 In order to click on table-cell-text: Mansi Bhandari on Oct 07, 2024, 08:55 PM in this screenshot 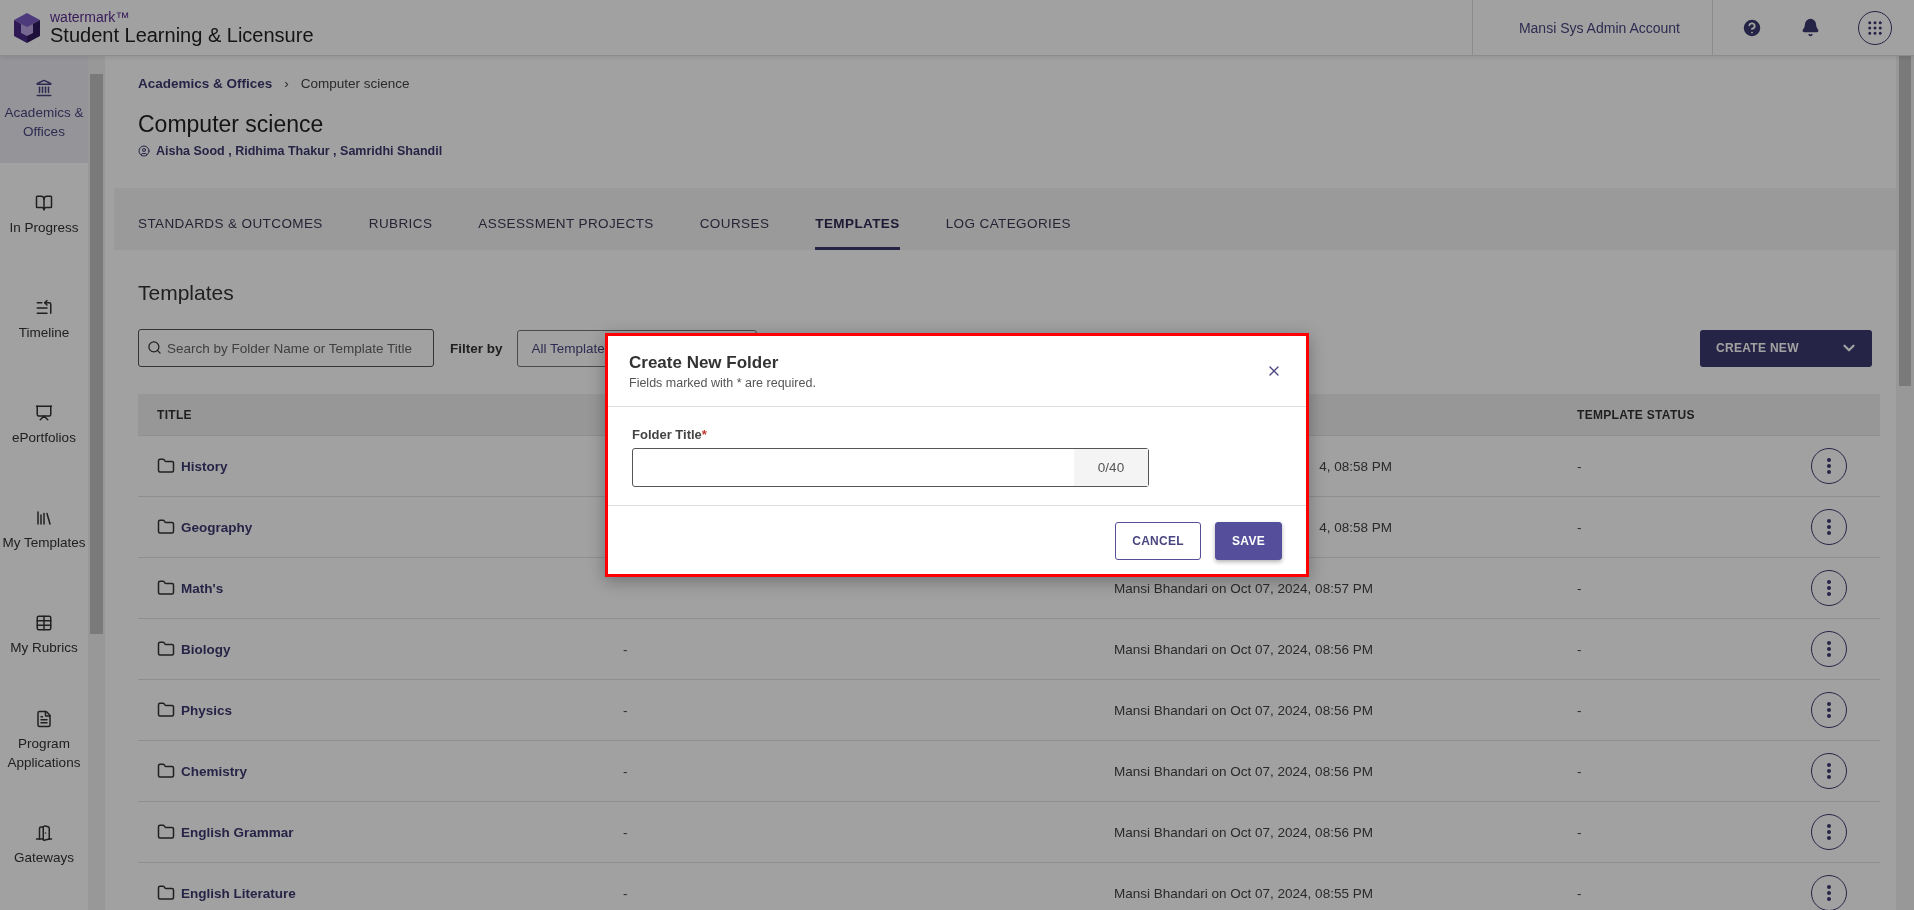, I will do `click(1244, 893)`.